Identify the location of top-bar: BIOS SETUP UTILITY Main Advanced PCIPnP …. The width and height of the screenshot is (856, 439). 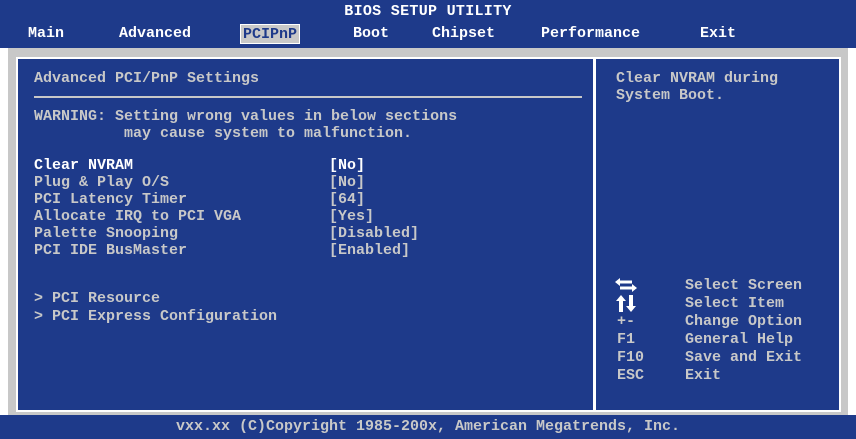
(428, 24).